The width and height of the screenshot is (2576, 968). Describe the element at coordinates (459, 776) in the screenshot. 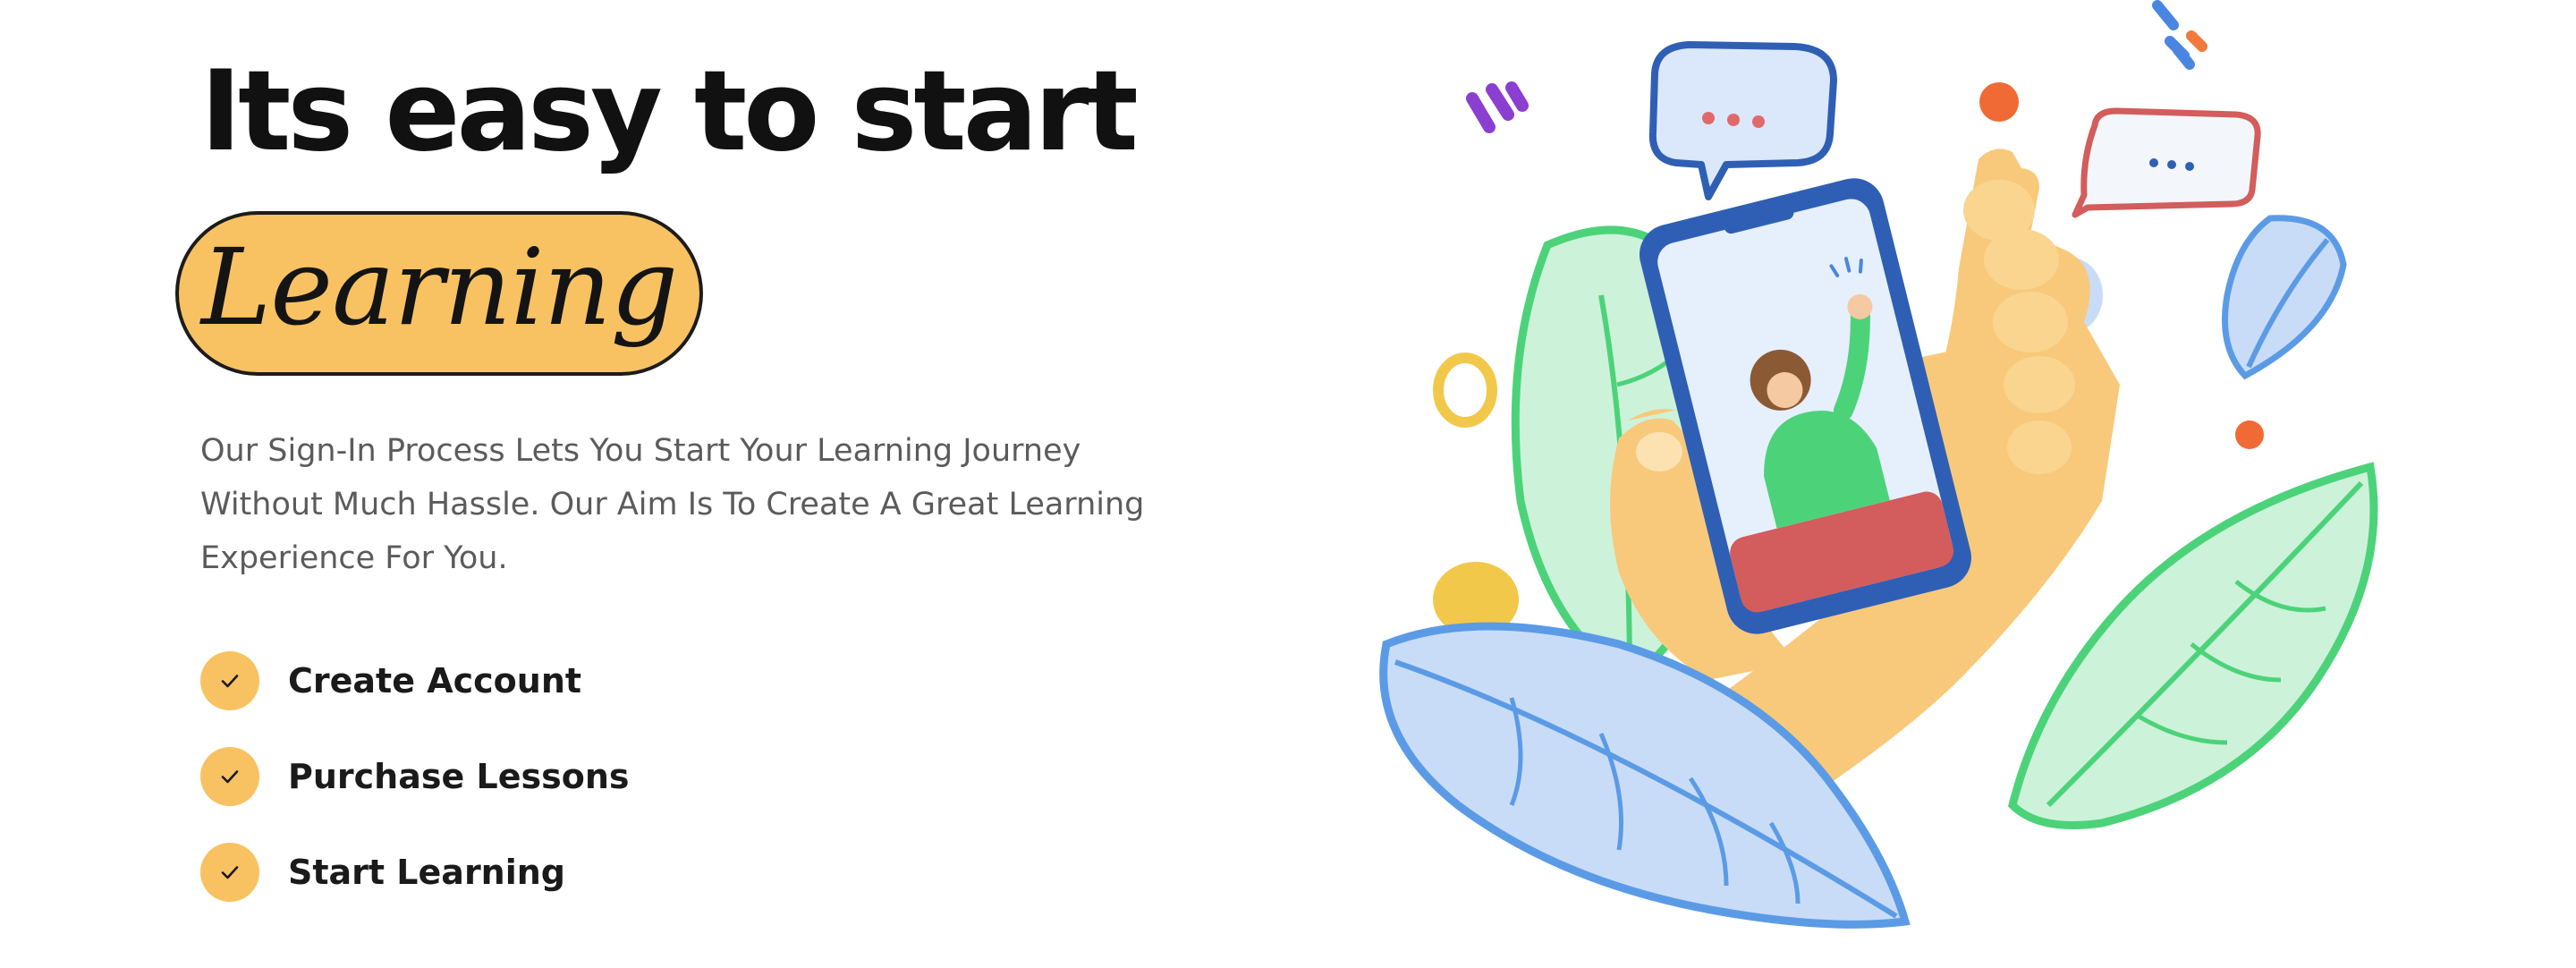

I see `step-label: Purchase Lessons` at that location.